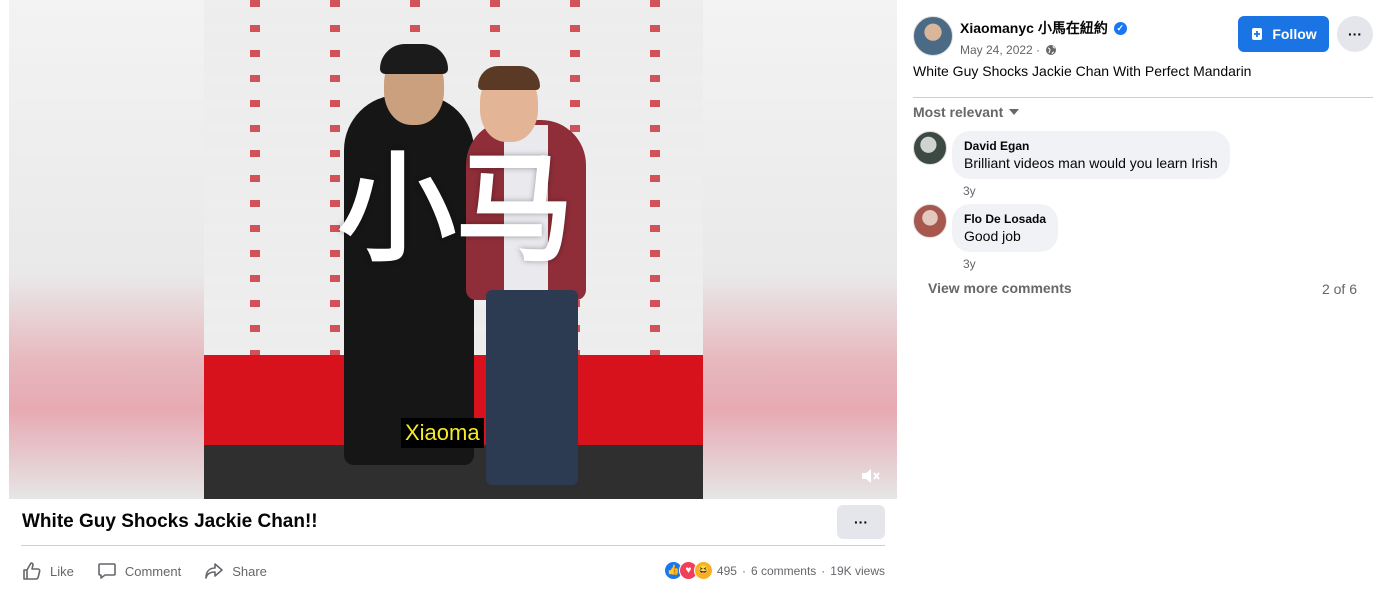  I want to click on like-label: Like, so click(62, 571).